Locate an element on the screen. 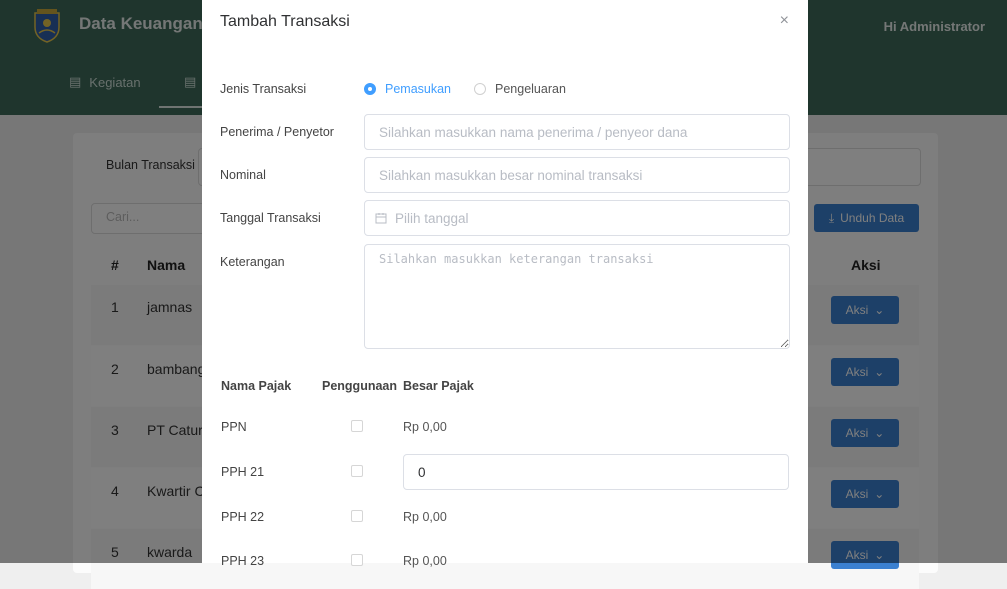 This screenshot has width=1007, height=589. tanggal-label: Tanggal Transaksi is located at coordinates (270, 218).